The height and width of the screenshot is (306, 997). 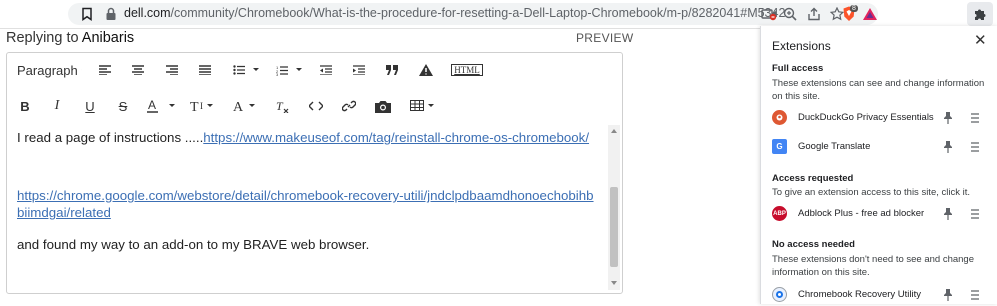 I want to click on reply-heading: Replying to Anibaris, so click(x=70, y=38).